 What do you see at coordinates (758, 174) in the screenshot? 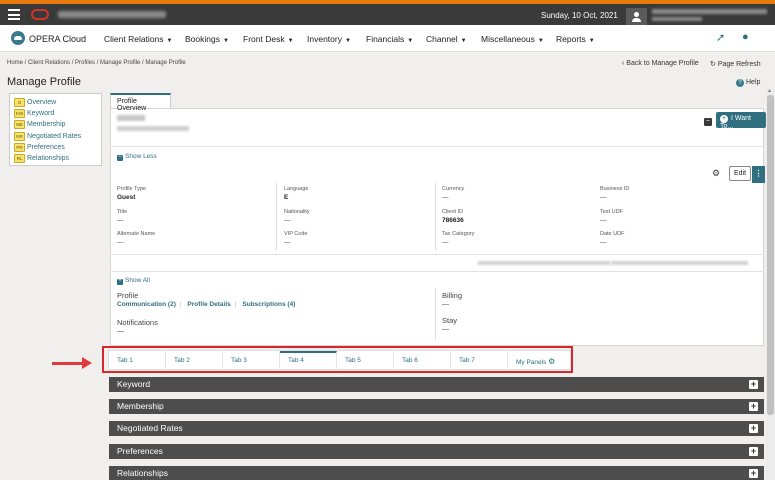
I see `more-options-icon: ⋮` at bounding box center [758, 174].